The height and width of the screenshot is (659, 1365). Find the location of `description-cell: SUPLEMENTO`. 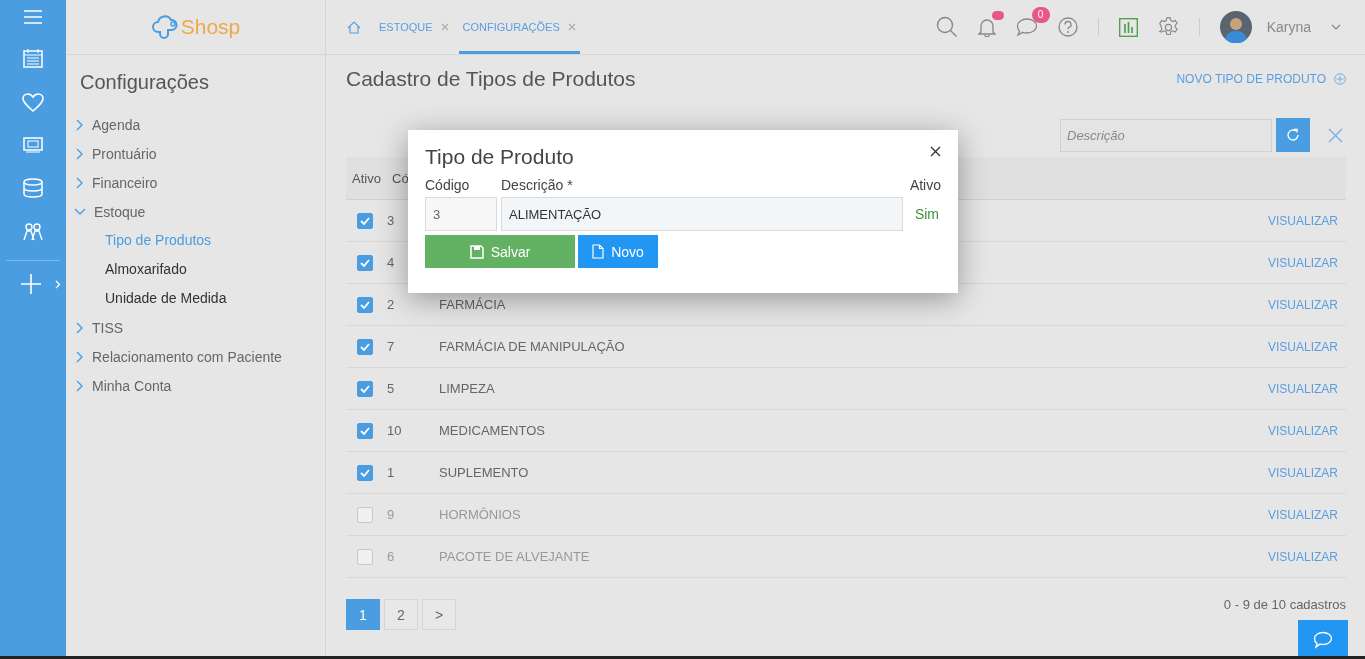

description-cell: SUPLEMENTO is located at coordinates (484, 472).